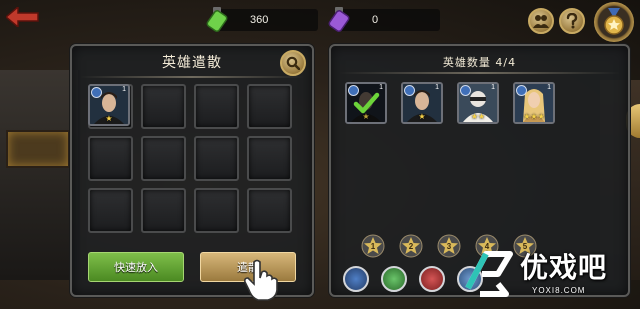 The image size is (640, 309). Describe the element at coordinates (40, 175) in the screenshot. I see `background-train` at that location.